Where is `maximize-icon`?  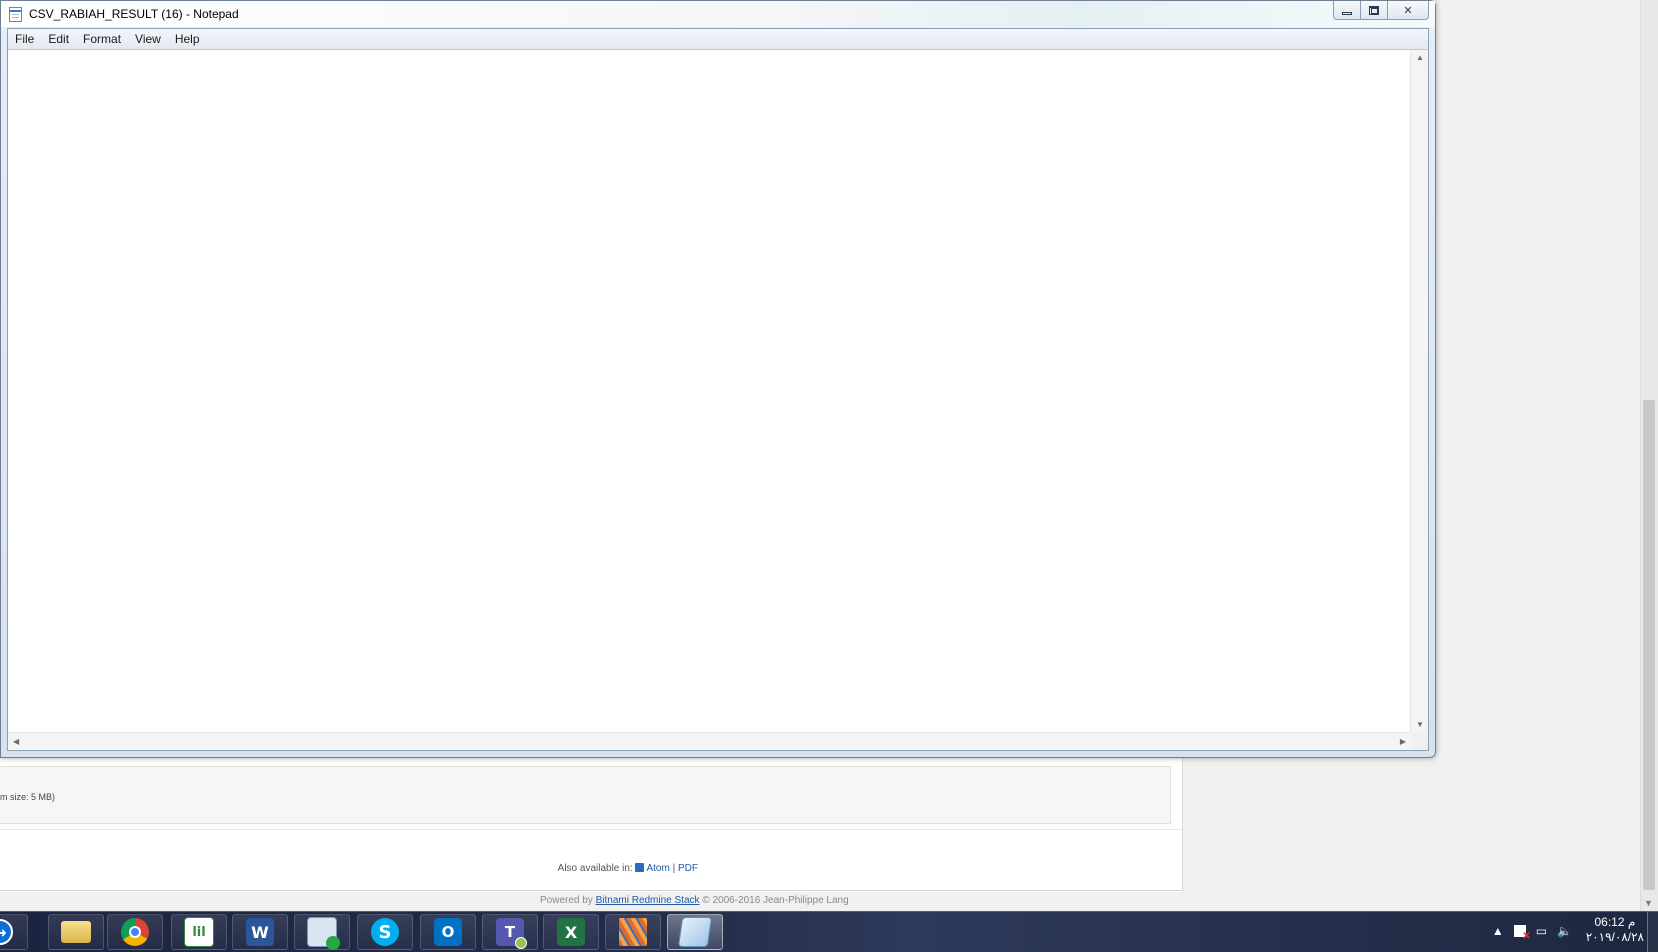 maximize-icon is located at coordinates (1374, 10).